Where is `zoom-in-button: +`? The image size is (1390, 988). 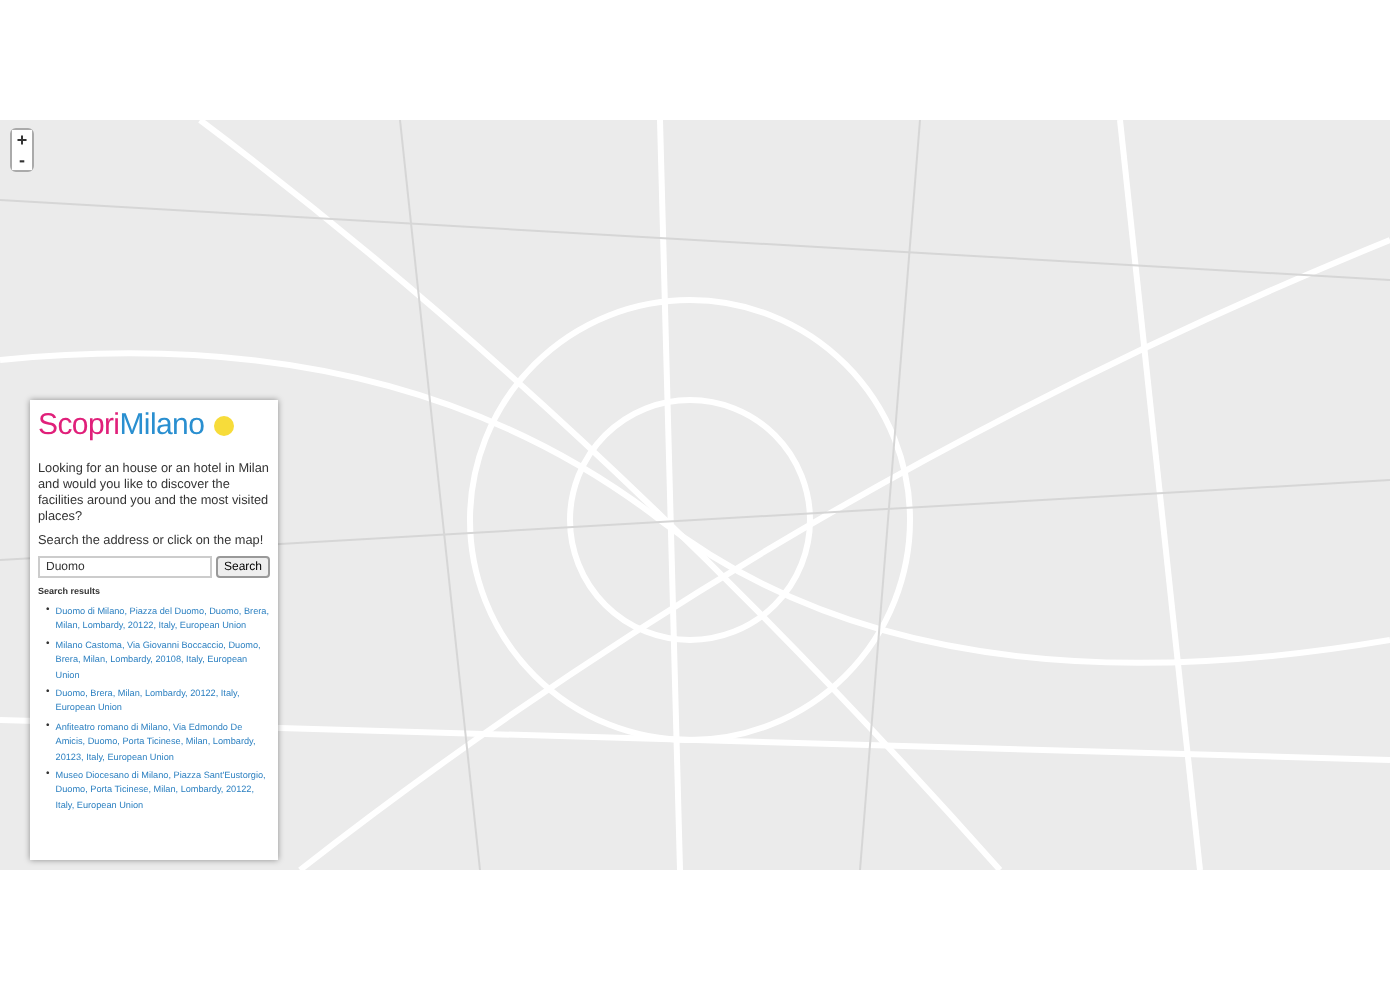
zoom-in-button: + is located at coordinates (22, 140).